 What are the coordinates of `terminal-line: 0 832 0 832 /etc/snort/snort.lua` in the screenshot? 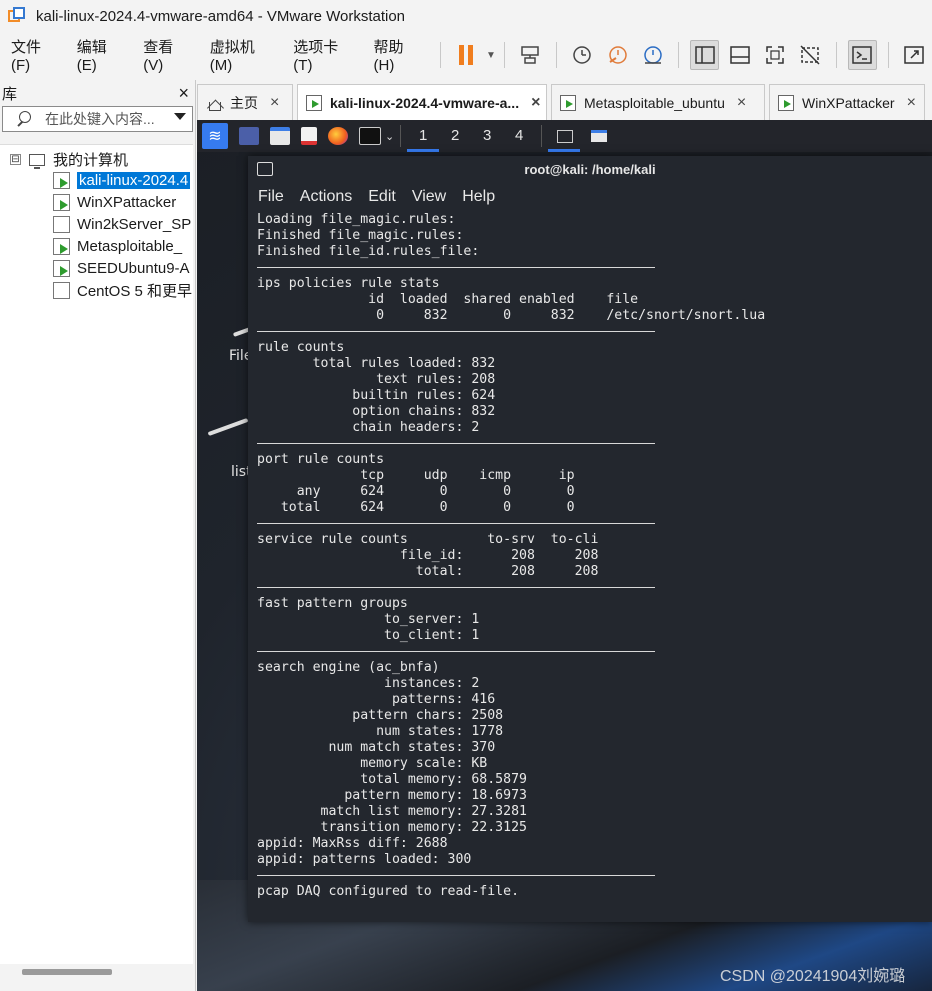 It's located at (511, 315).